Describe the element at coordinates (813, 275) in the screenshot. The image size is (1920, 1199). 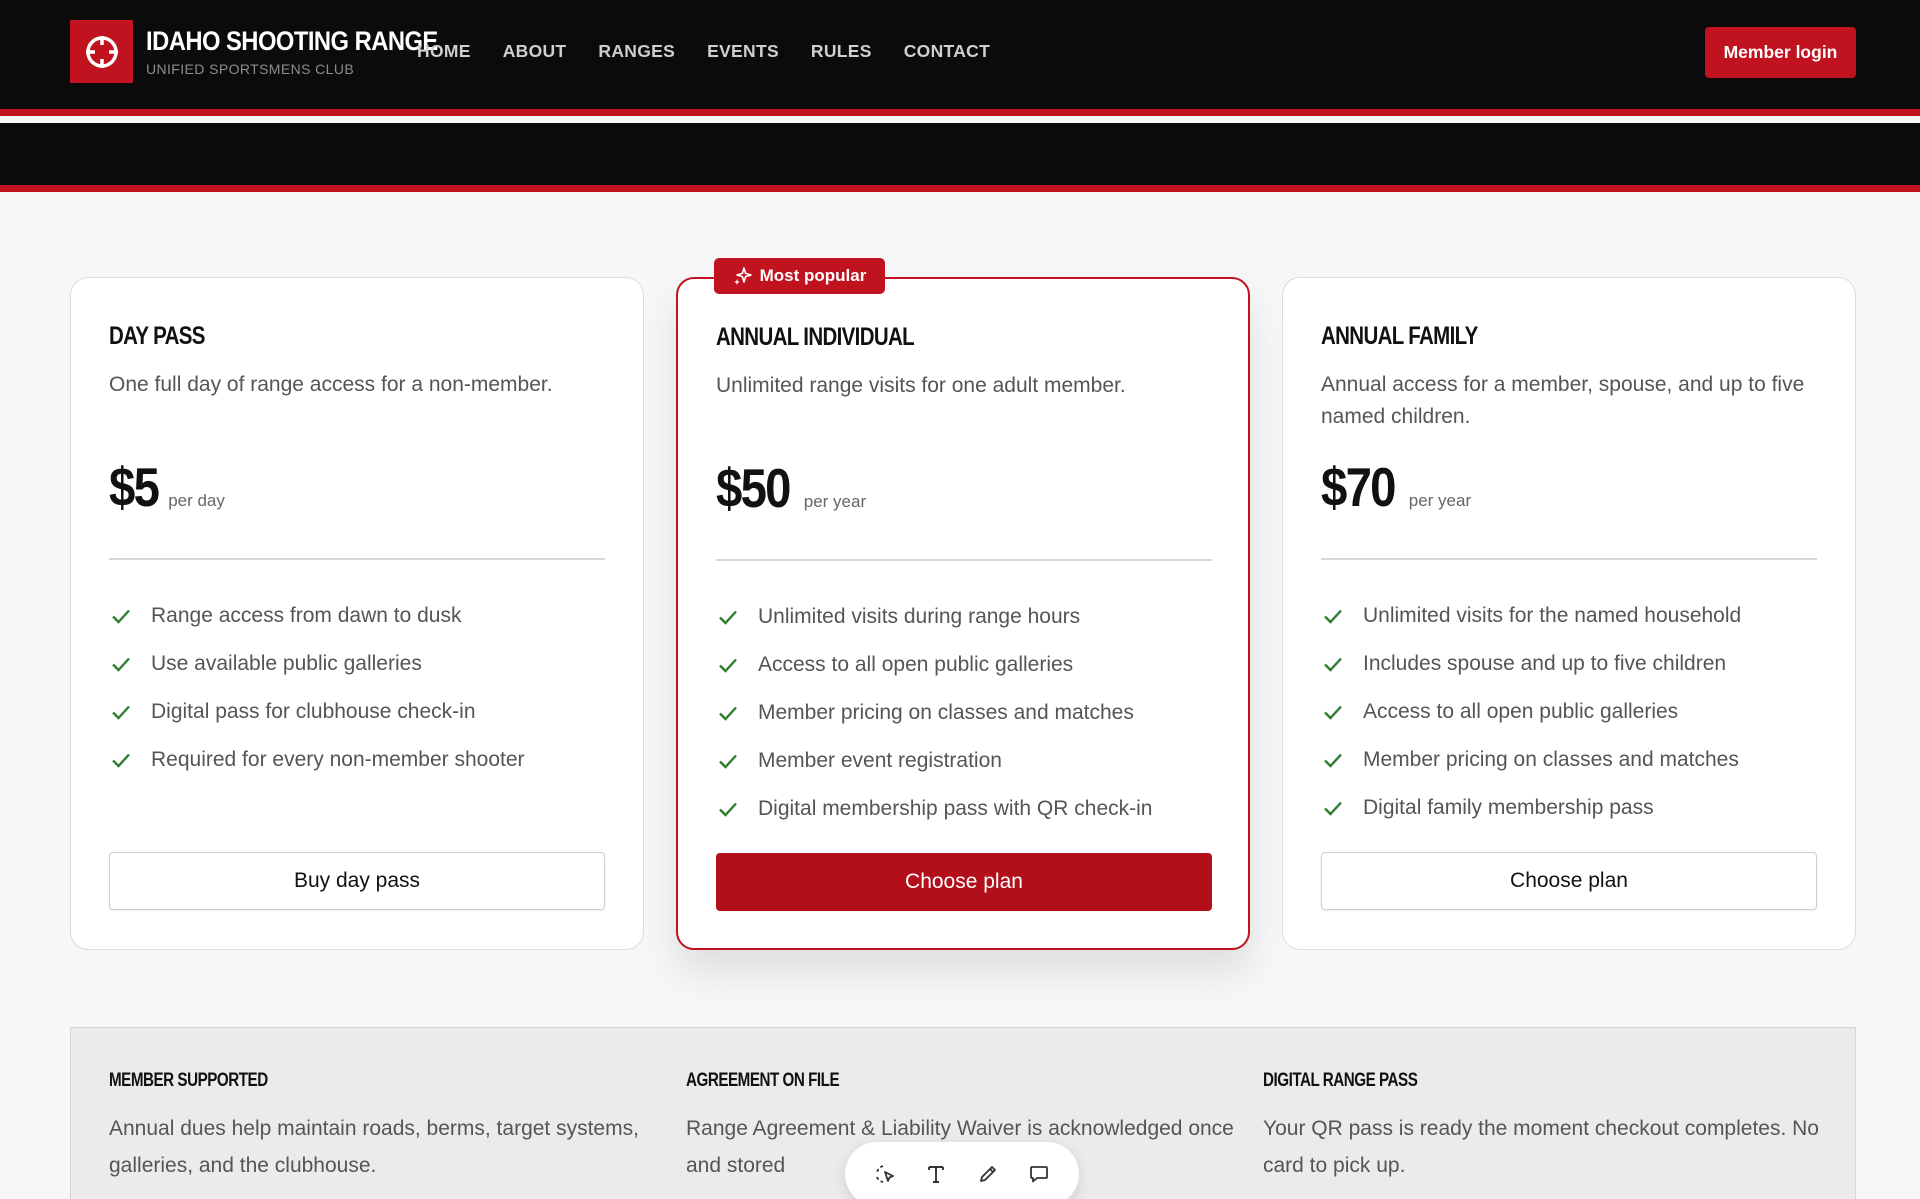
I see `badge-label: Most popular` at that location.